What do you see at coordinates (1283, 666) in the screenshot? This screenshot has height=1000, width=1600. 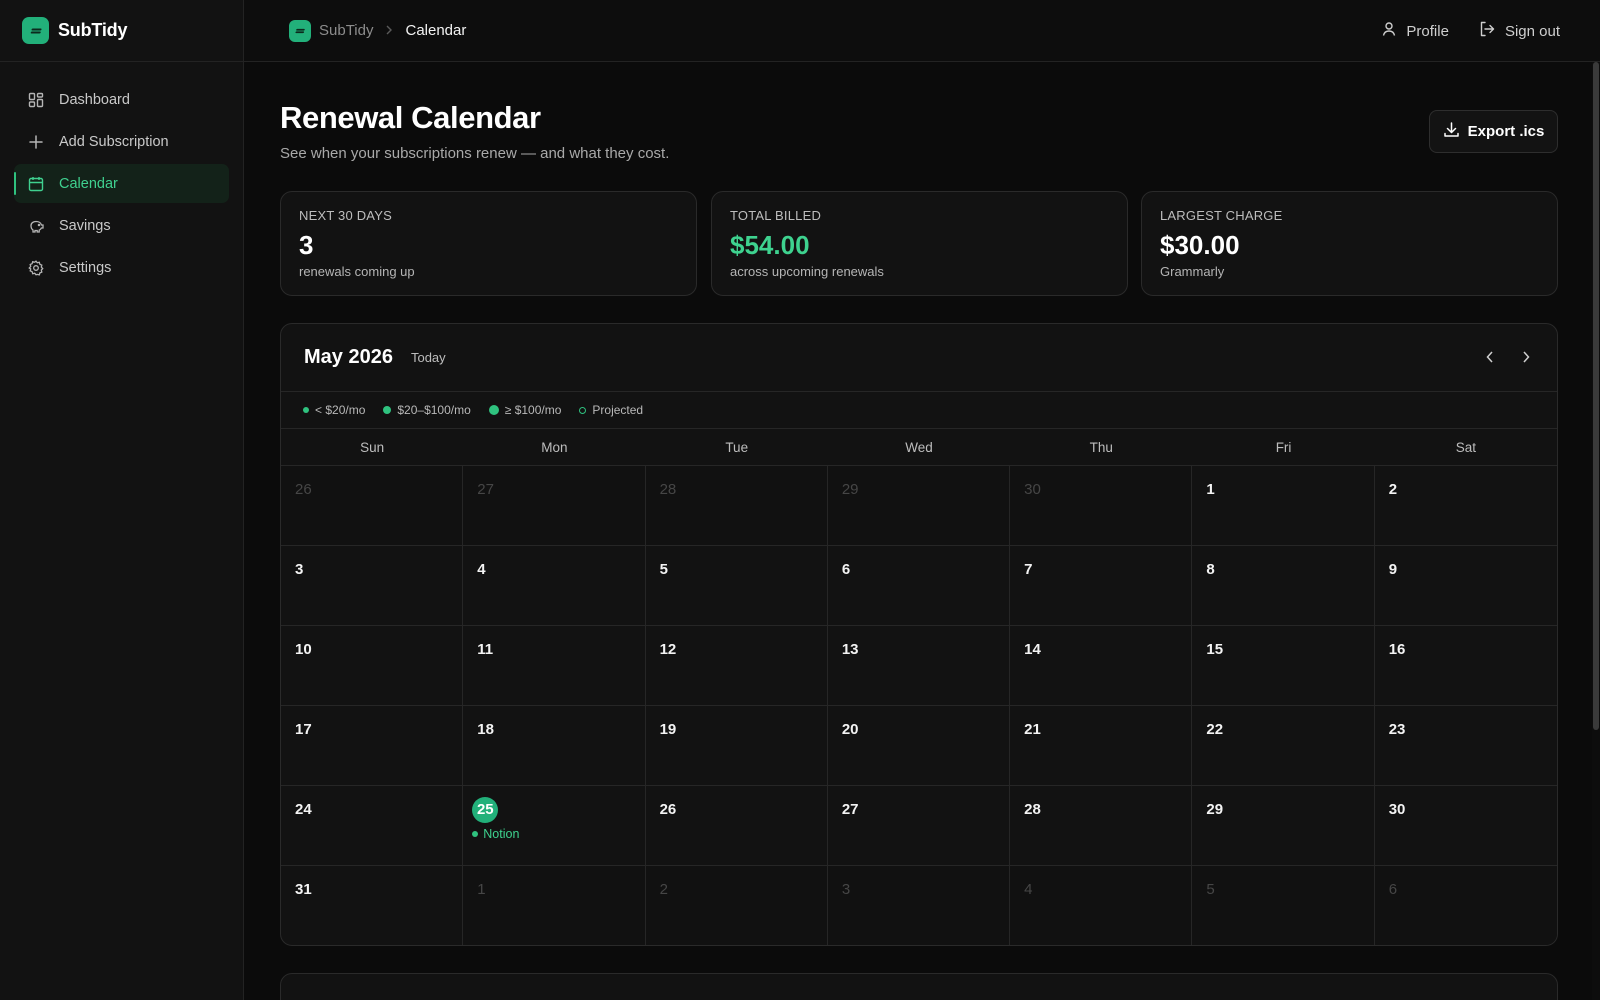 I see `calendar-day: 15` at bounding box center [1283, 666].